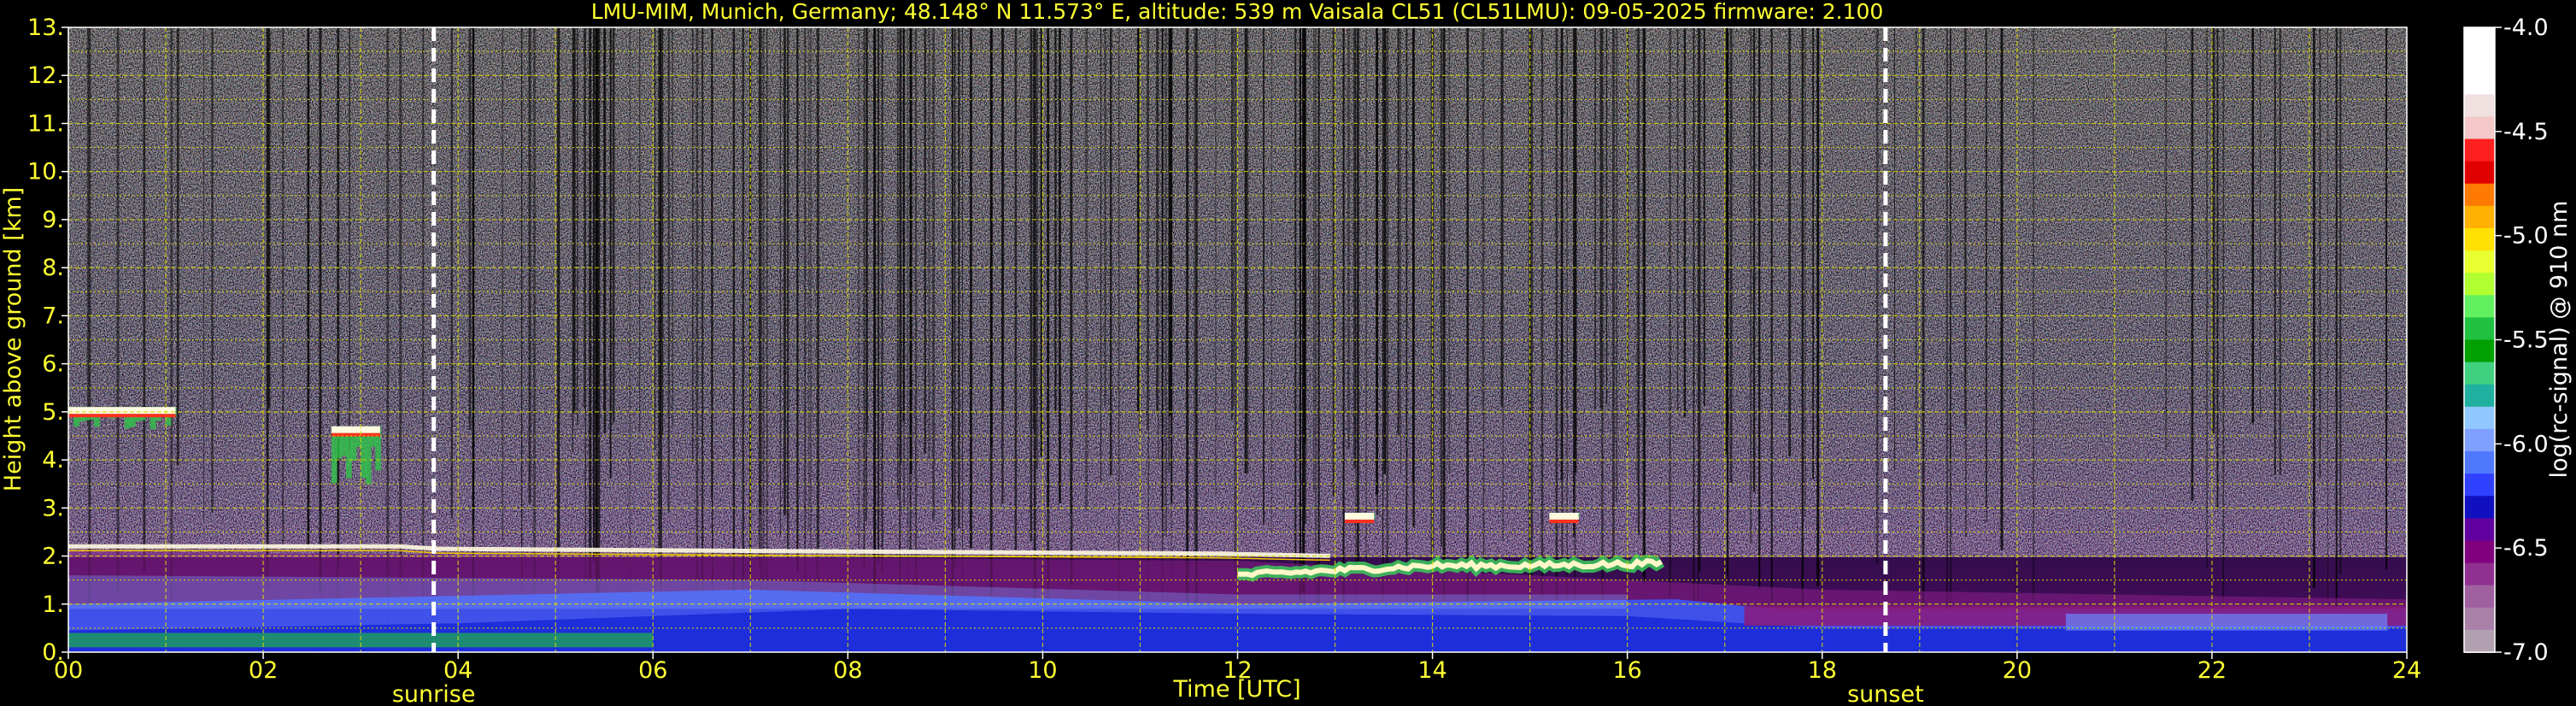 Image resolution: width=2576 pixels, height=706 pixels. What do you see at coordinates (13, 339) in the screenshot?
I see `y-axis-label: Height above ground [km]` at bounding box center [13, 339].